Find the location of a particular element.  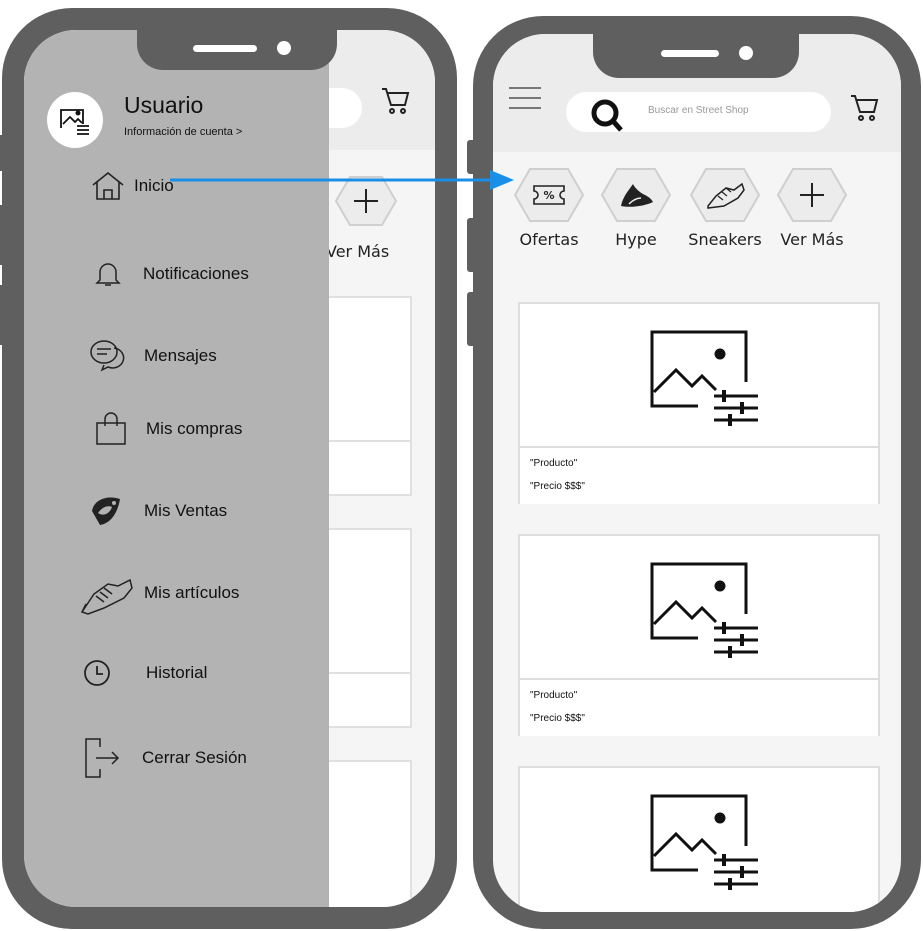

right-phone-notch is located at coordinates (696, 56).